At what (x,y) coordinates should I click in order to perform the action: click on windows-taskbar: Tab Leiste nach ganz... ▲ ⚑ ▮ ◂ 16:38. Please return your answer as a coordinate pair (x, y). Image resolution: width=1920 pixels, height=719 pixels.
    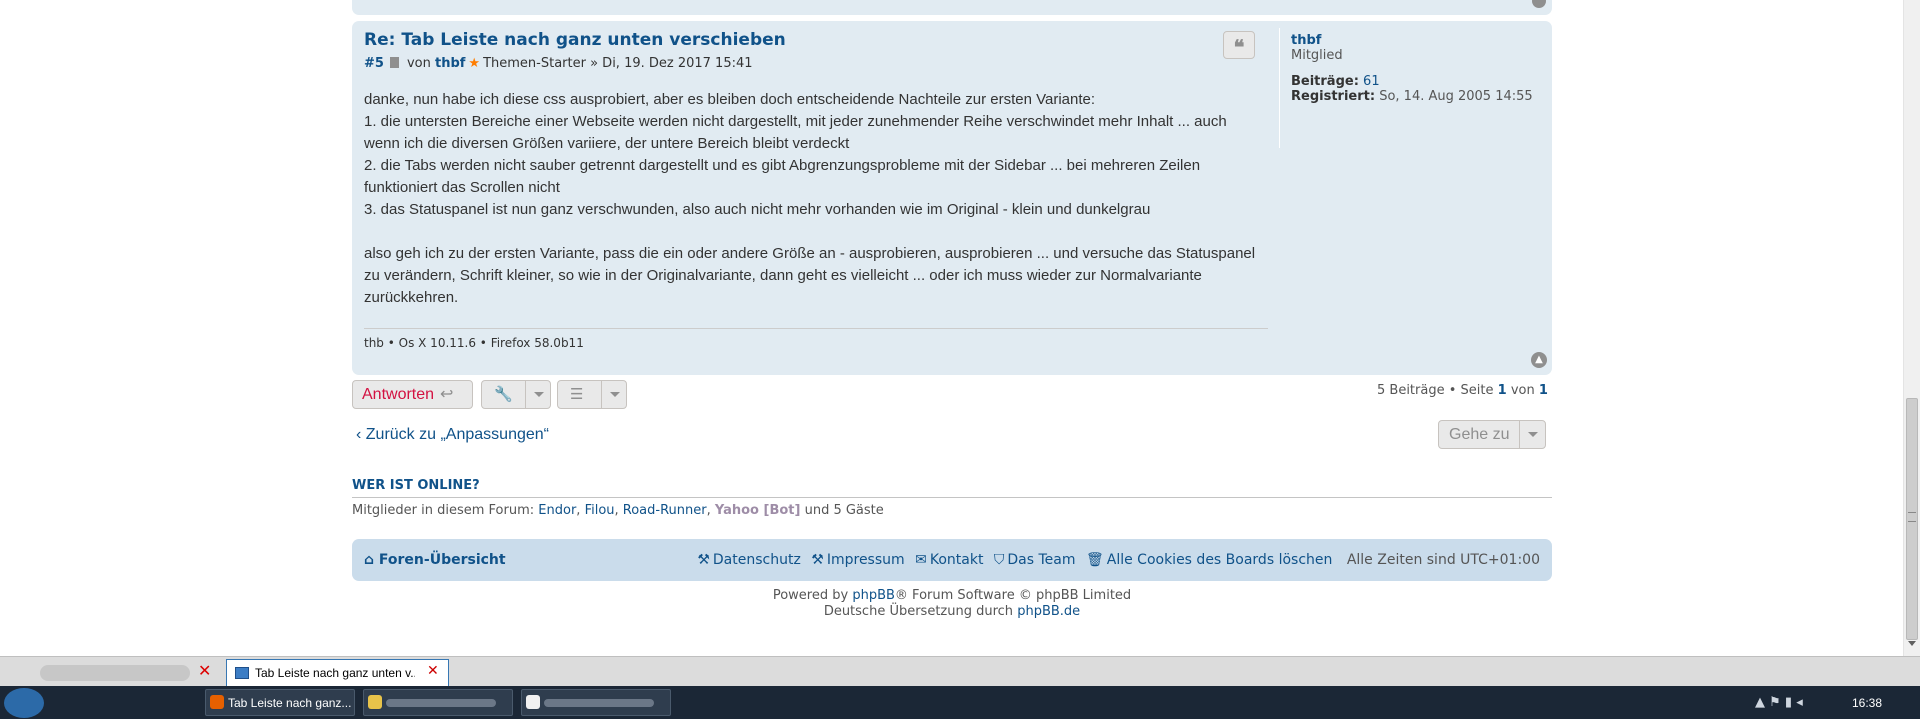
    Looking at the image, I should click on (960, 702).